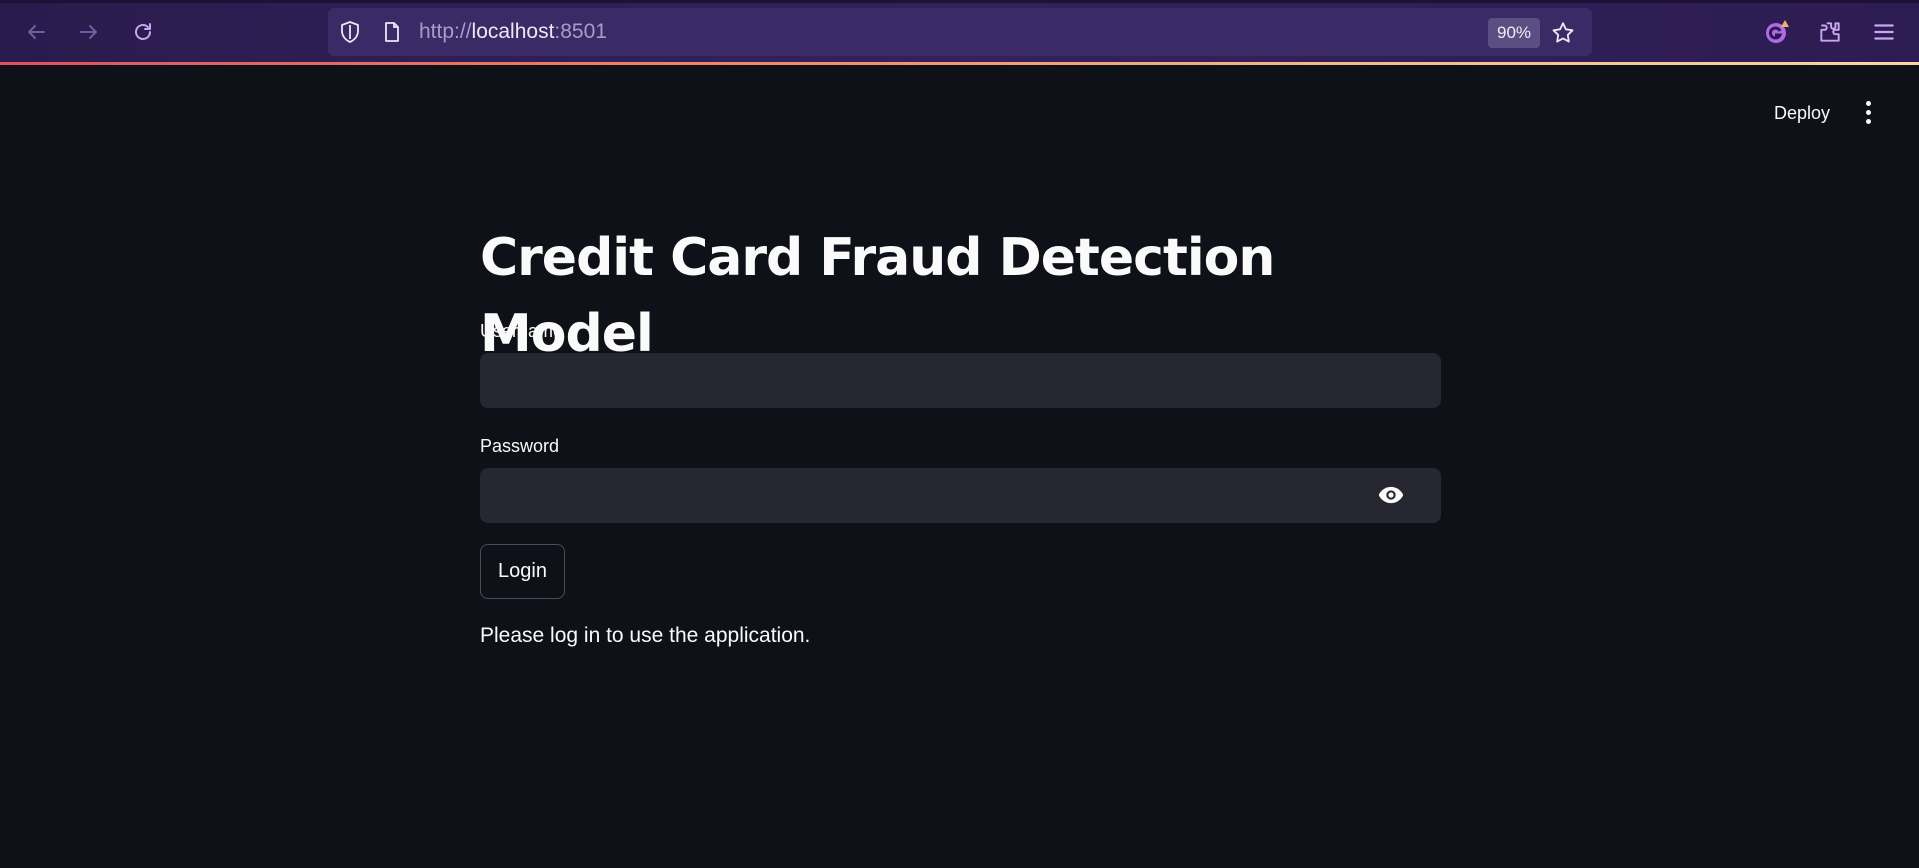 The image size is (1919, 868). I want to click on url-port: :8501, so click(580, 31).